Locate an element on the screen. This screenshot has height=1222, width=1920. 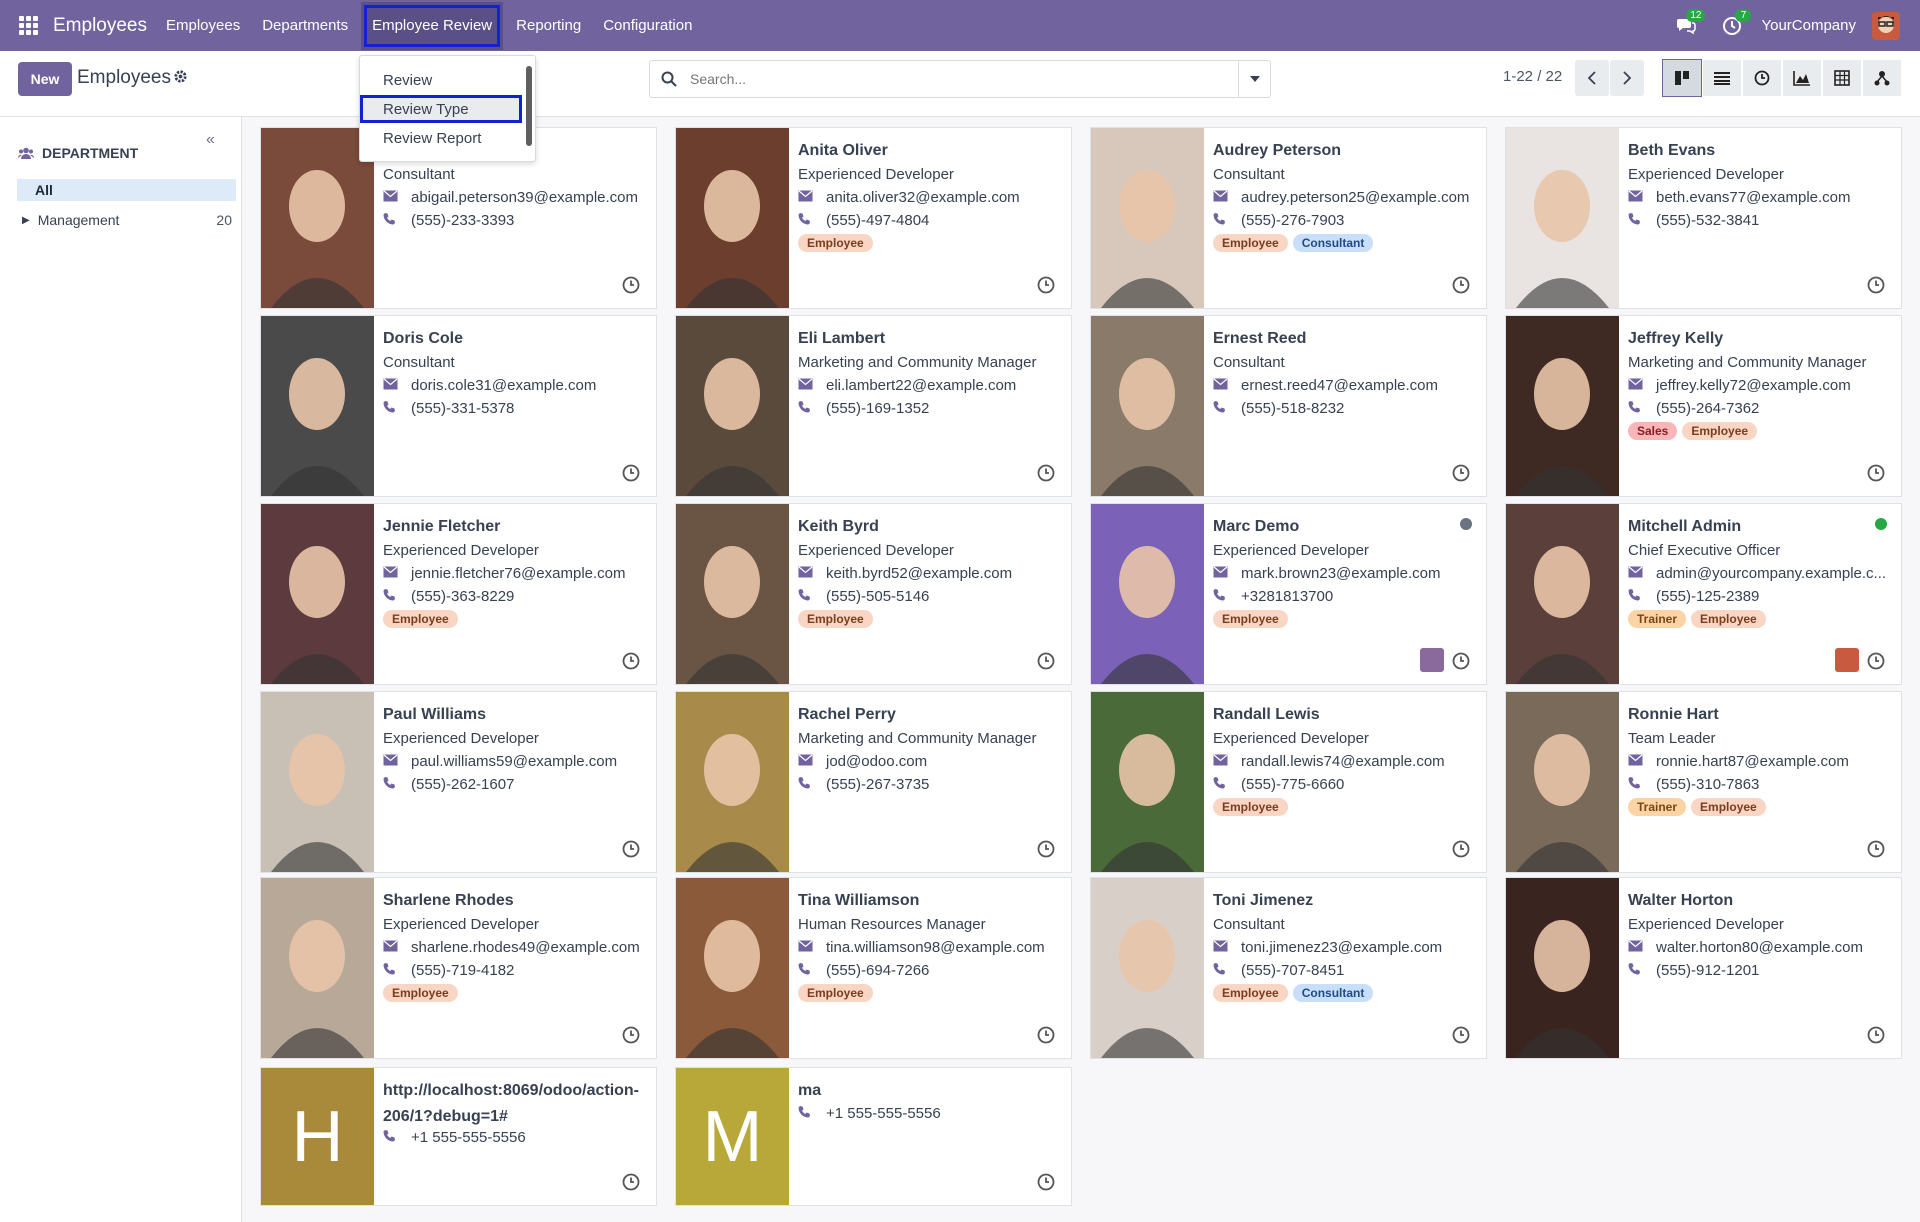
pager-value: 1-22 / 22 is located at coordinates (1532, 76).